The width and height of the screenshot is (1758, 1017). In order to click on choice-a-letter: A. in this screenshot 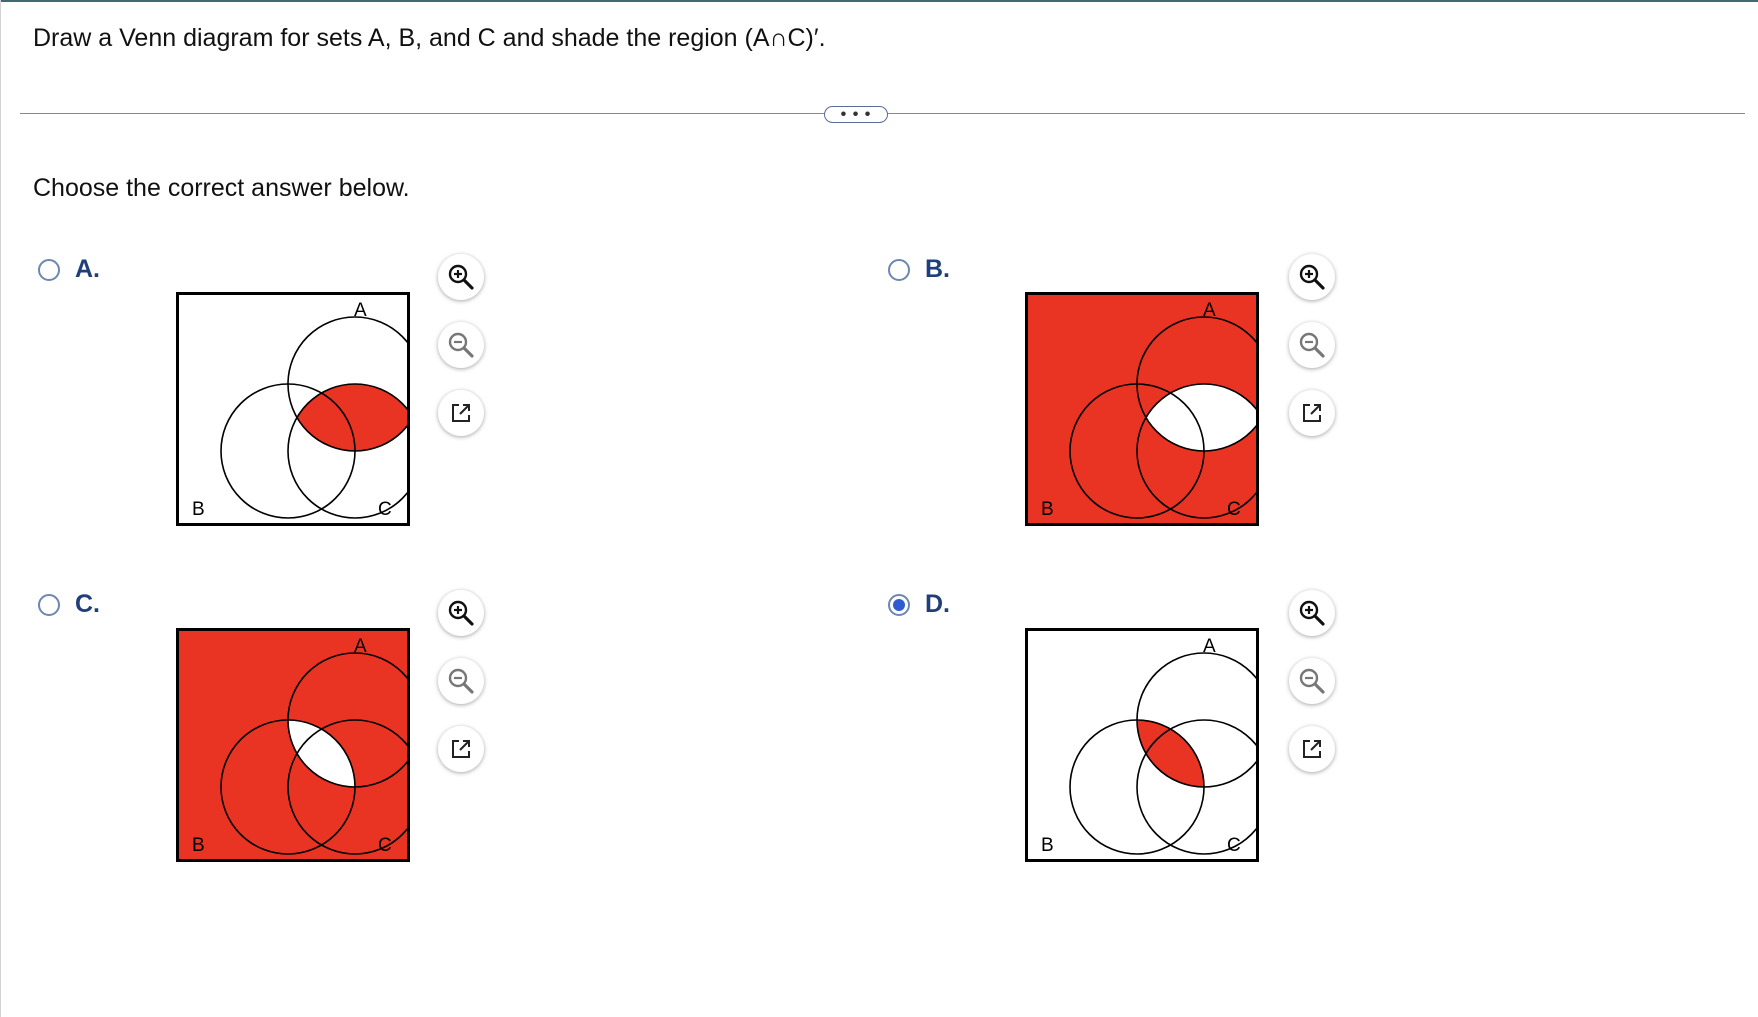, I will do `click(87, 269)`.